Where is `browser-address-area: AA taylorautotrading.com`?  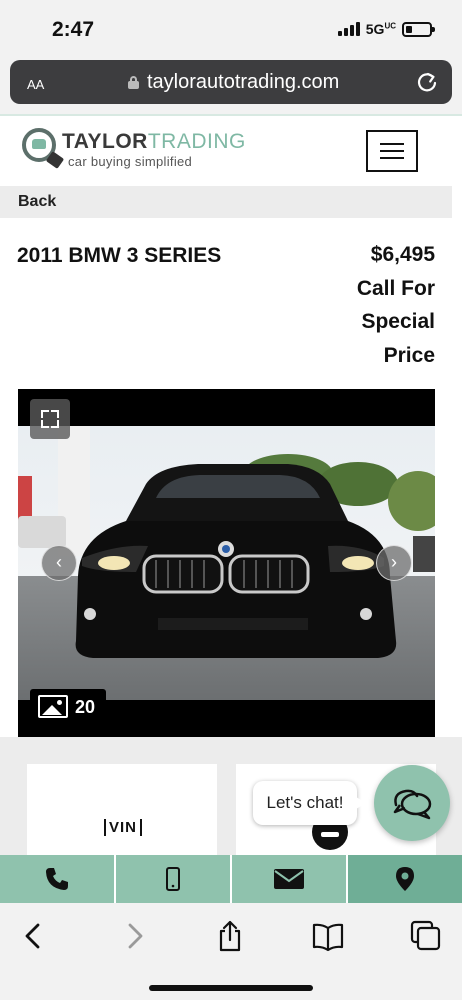
browser-address-area: AA taylorautotrading.com is located at coordinates (231, 85).